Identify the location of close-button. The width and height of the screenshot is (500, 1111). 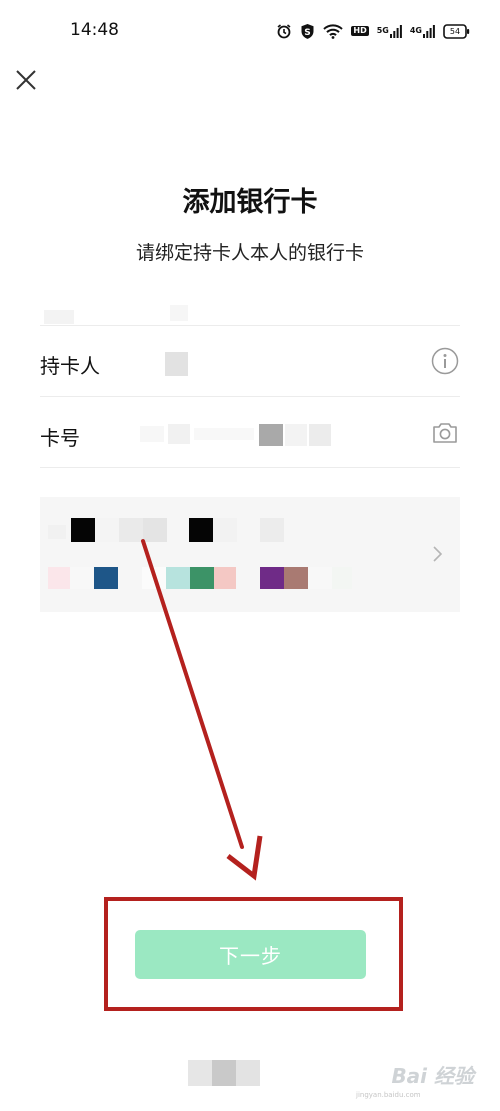
(26, 80).